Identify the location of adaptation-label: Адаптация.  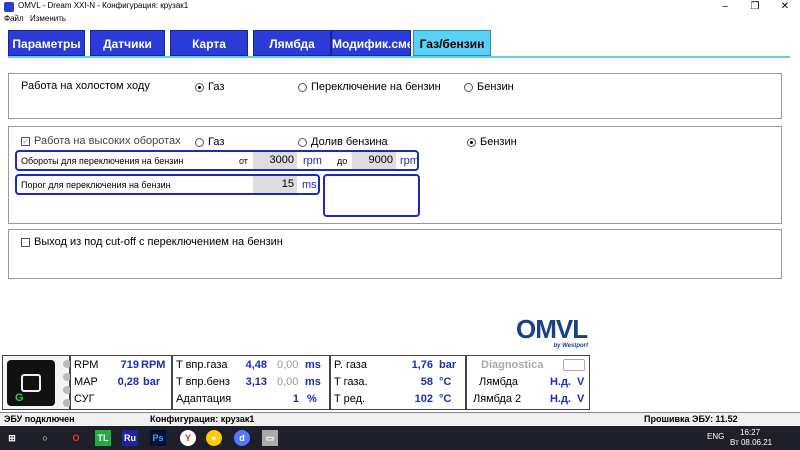
(204, 399).